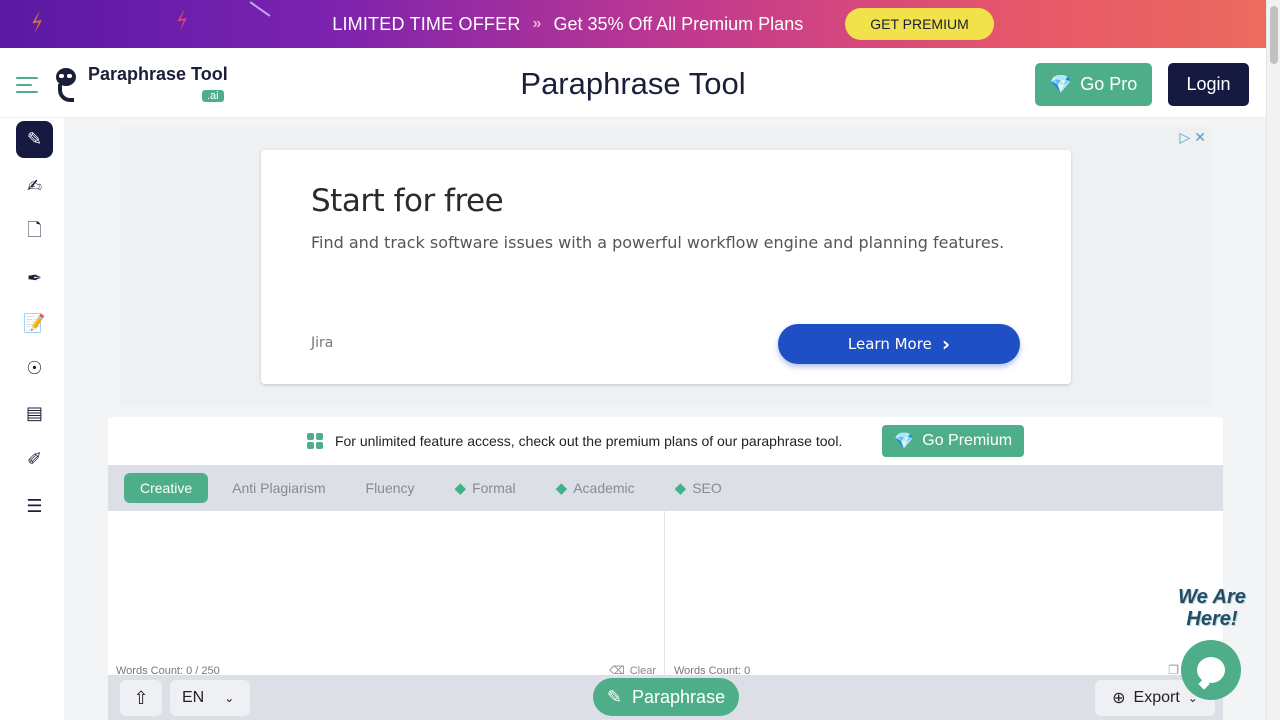 The width and height of the screenshot is (1280, 720). I want to click on go-pro-label: Go Pro, so click(1109, 84).